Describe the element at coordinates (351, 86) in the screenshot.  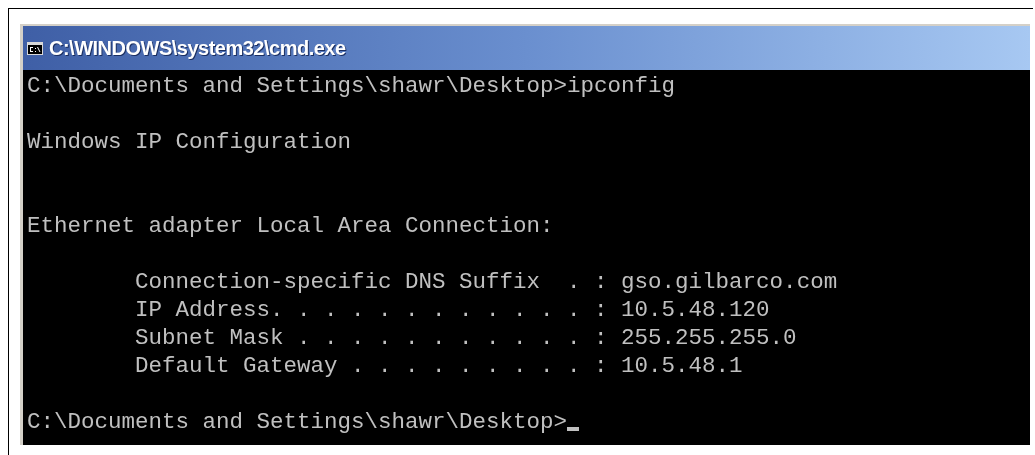
I see `console-line: C:\Documents and Settings\shawr\Desktop>ipconfig` at that location.